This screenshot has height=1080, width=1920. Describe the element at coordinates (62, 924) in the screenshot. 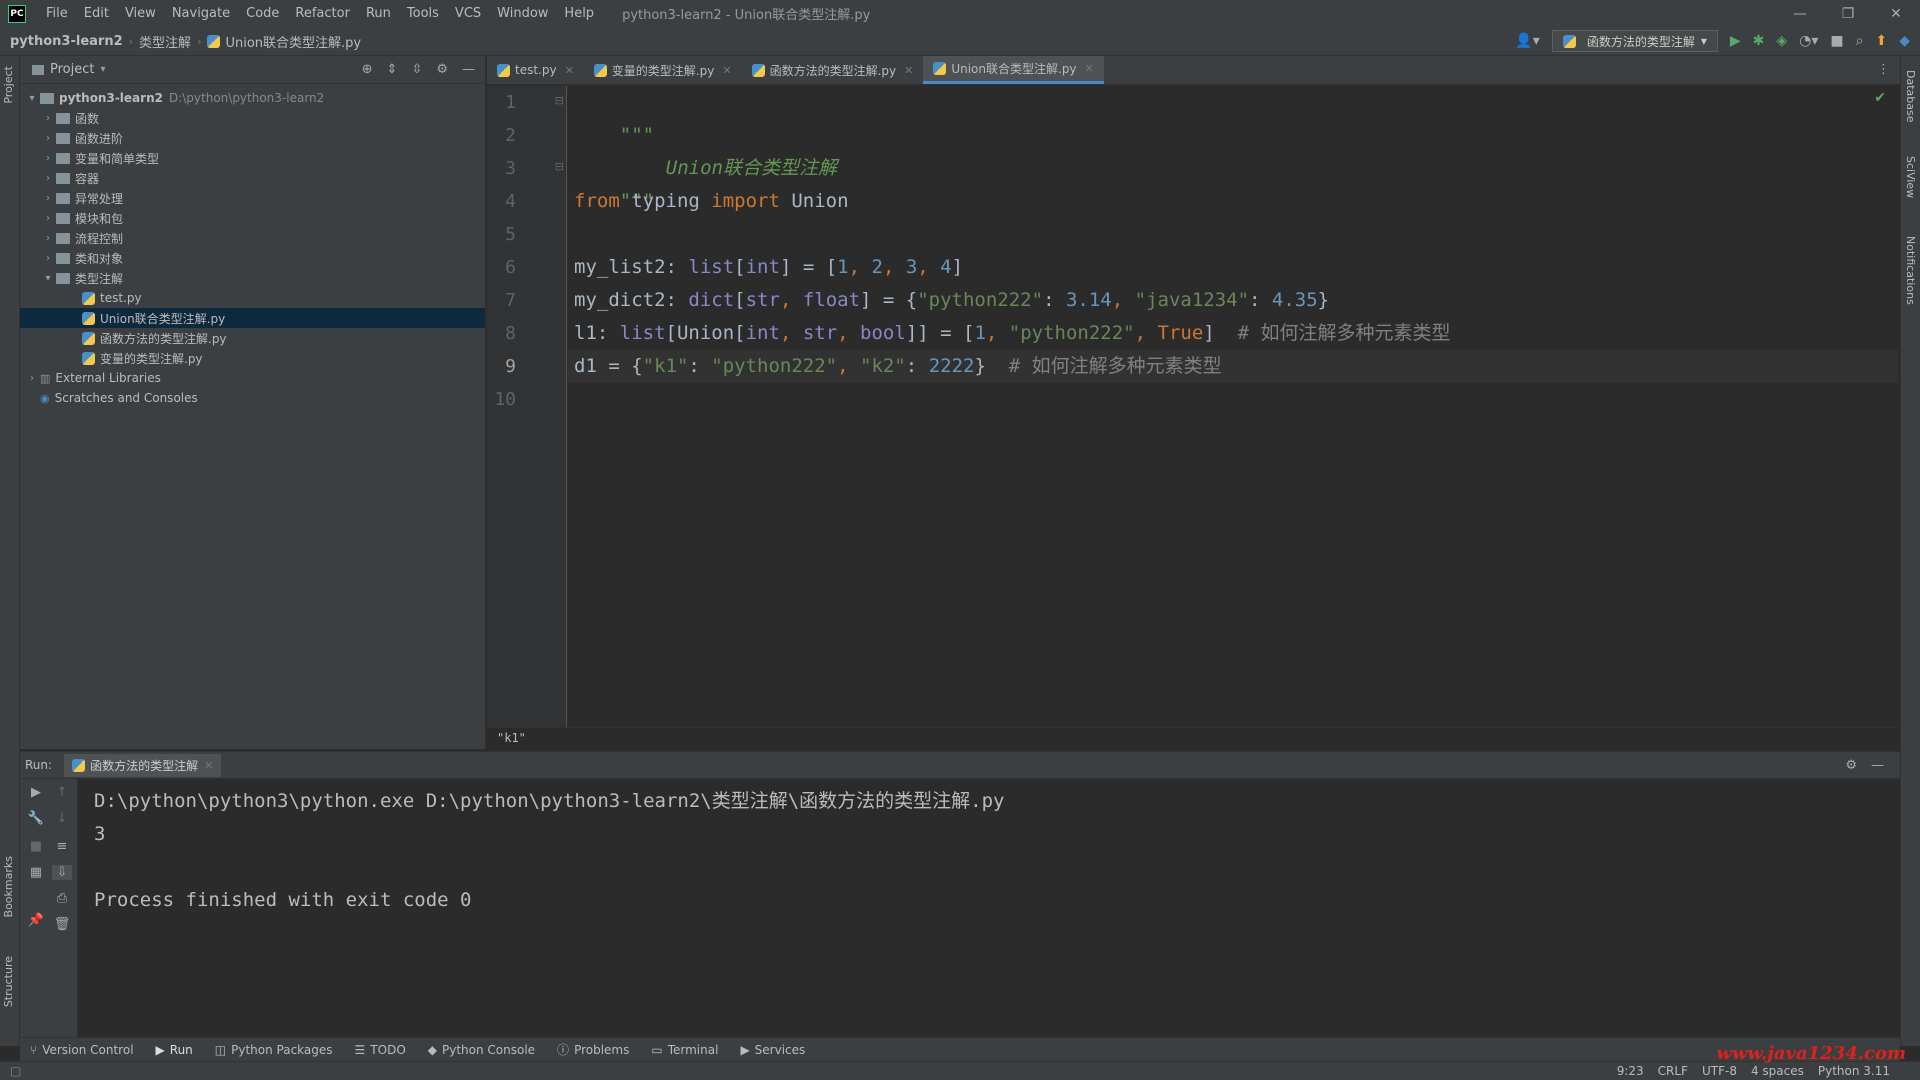

I see `trash-icon: 🗑` at that location.